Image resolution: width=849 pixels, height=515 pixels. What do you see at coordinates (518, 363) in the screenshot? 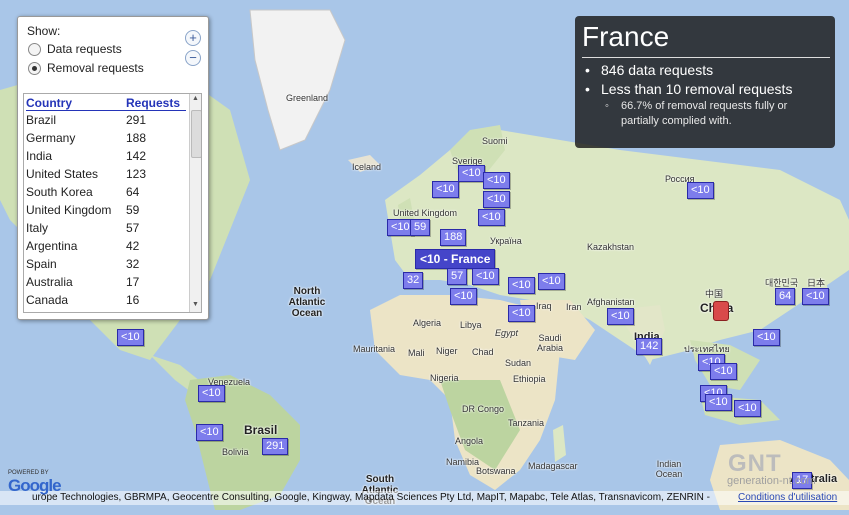
I see `label-sudan: Sudan` at bounding box center [518, 363].